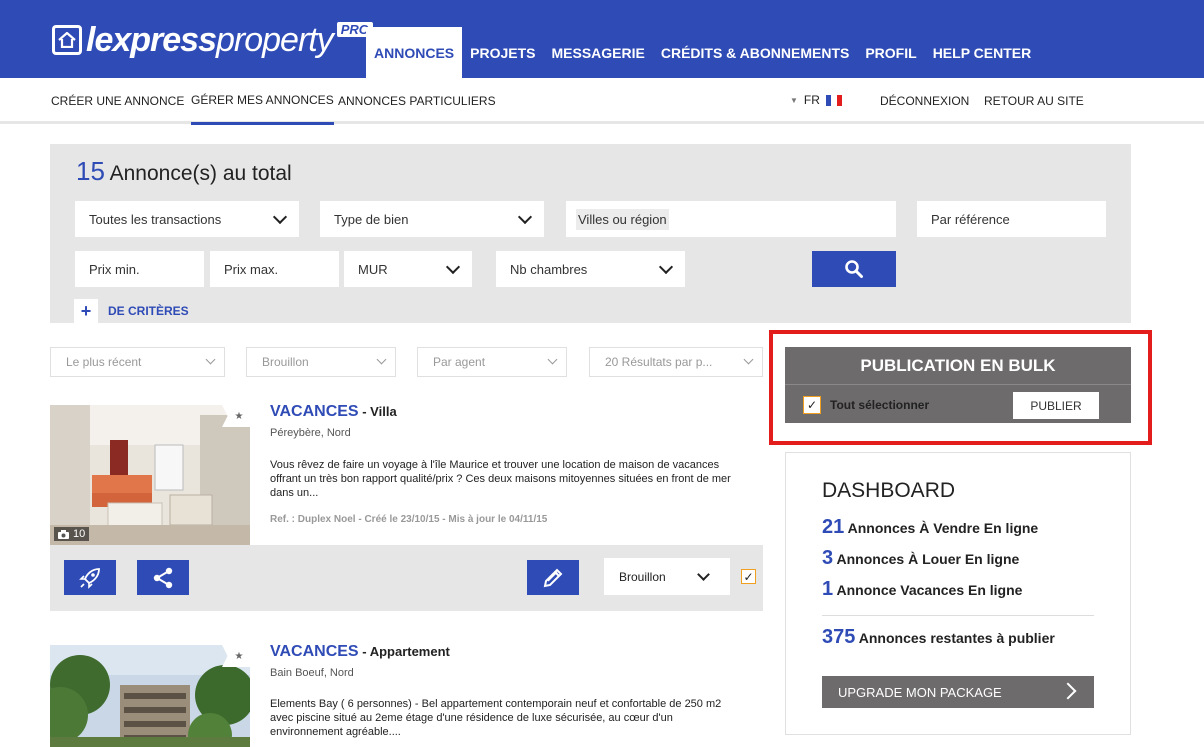  I want to click on total-count-label: Annonce(s) au total, so click(200, 173).